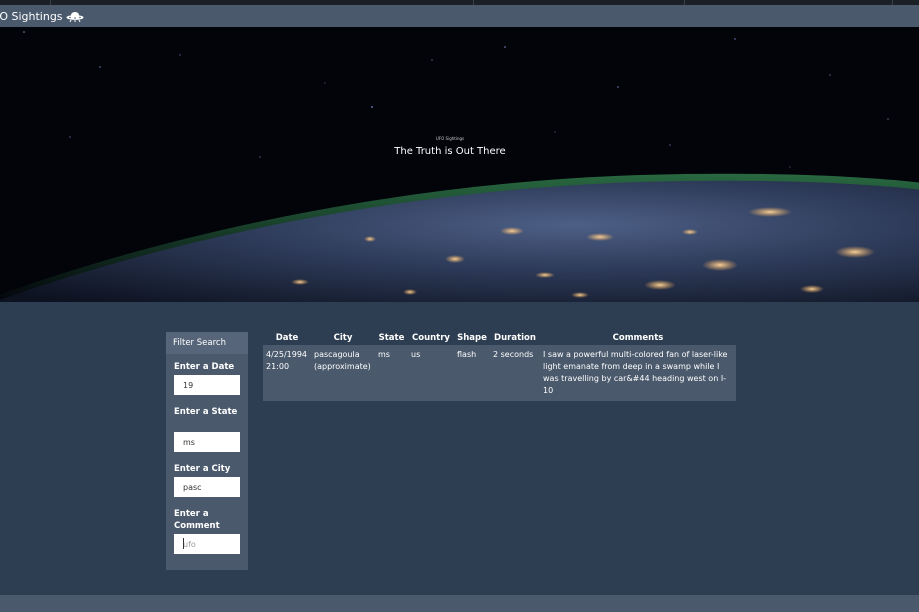  I want to click on brand-label: FO Sightings, so click(31, 16).